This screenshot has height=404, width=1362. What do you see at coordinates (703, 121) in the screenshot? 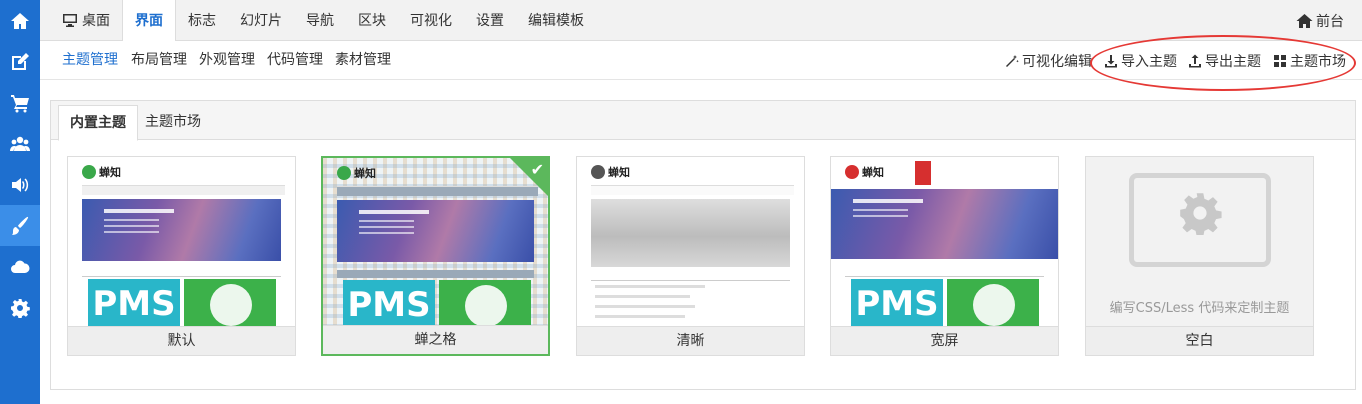
I see `theme-tabs: 内置主题 主题市场` at bounding box center [703, 121].